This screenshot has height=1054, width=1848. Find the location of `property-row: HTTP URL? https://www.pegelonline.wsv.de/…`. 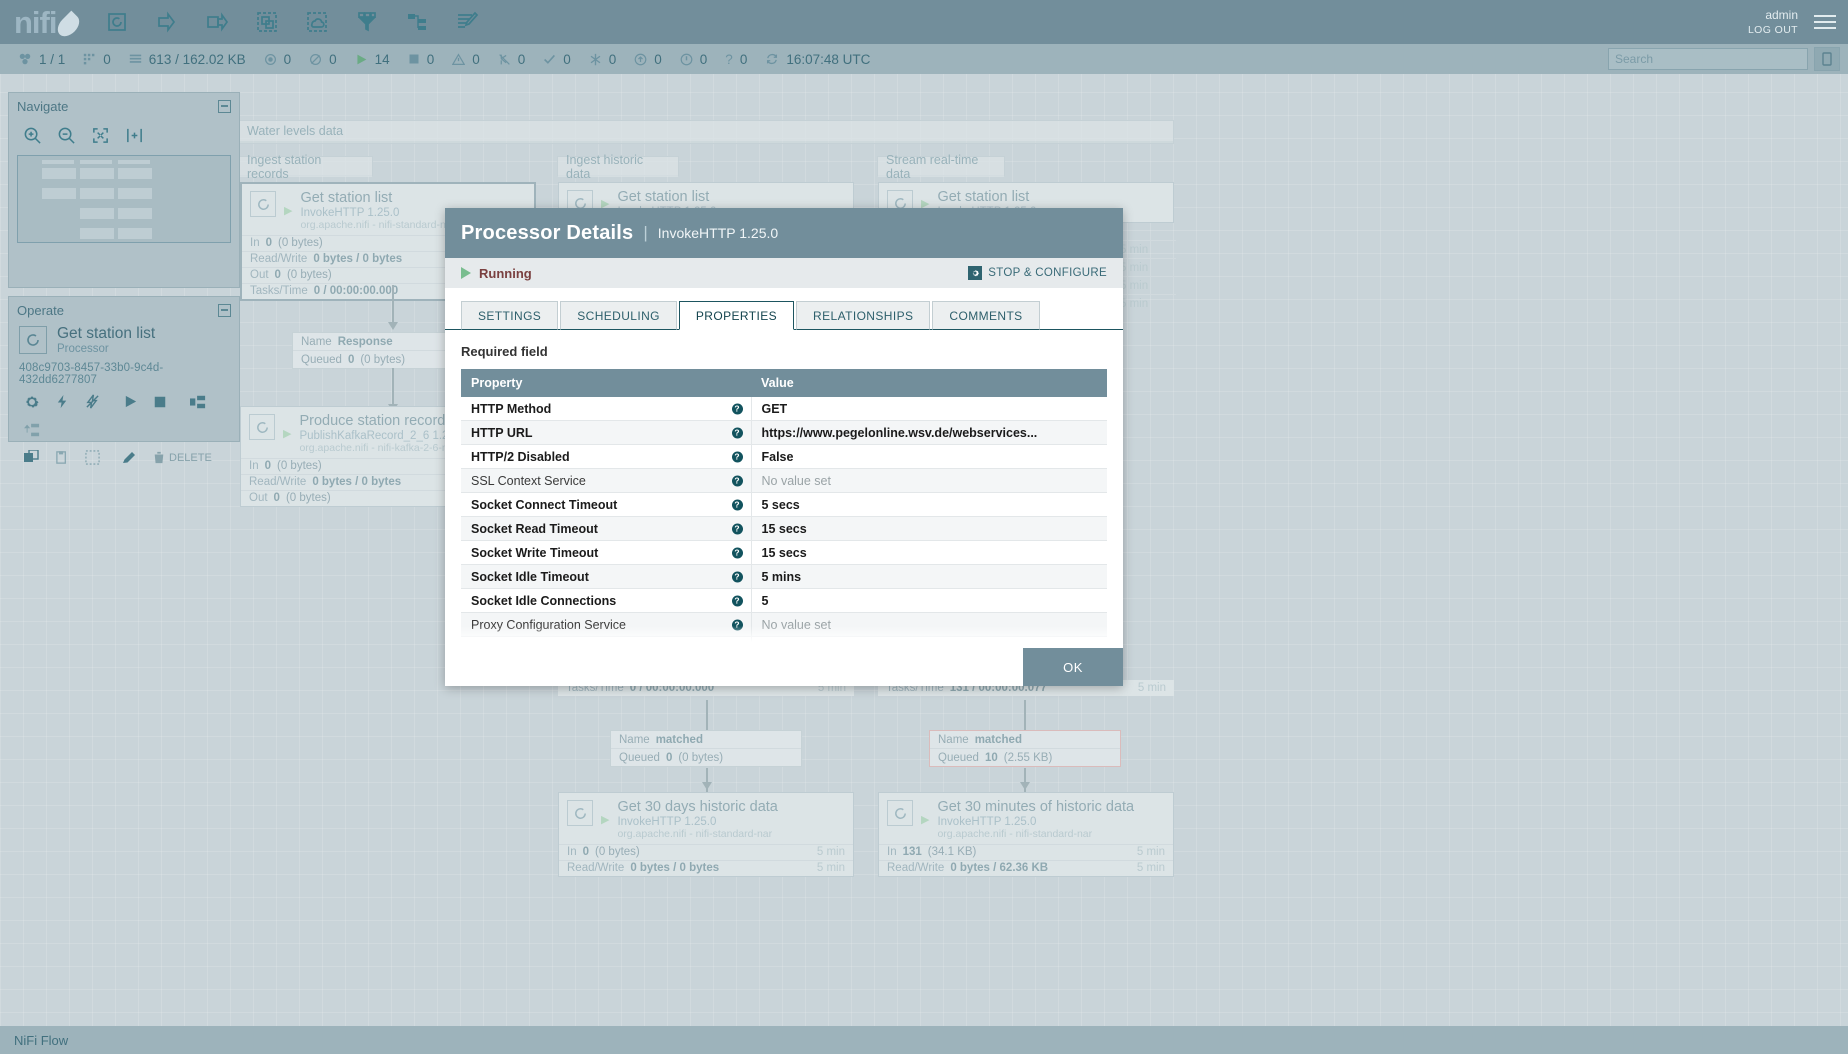

property-row: HTTP URL? https://www.pegelonline.wsv.de/… is located at coordinates (784, 432).